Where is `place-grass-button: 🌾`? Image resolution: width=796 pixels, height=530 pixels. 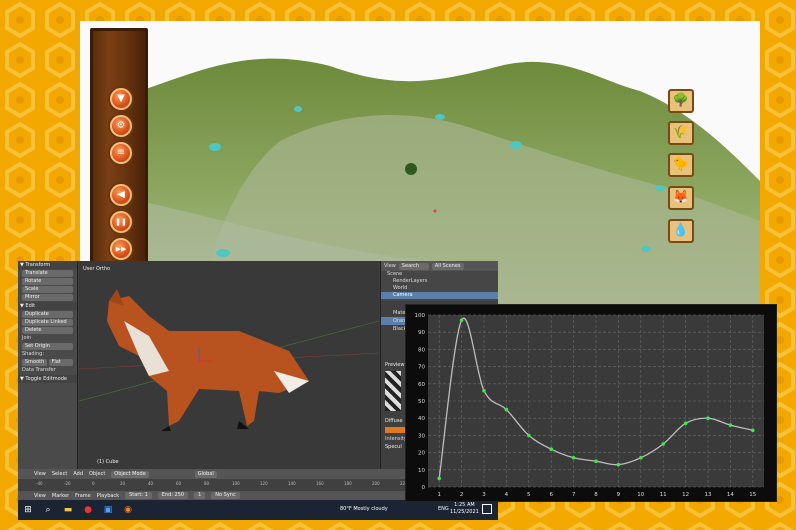
place-grass-button: 🌾 is located at coordinates (681, 133).